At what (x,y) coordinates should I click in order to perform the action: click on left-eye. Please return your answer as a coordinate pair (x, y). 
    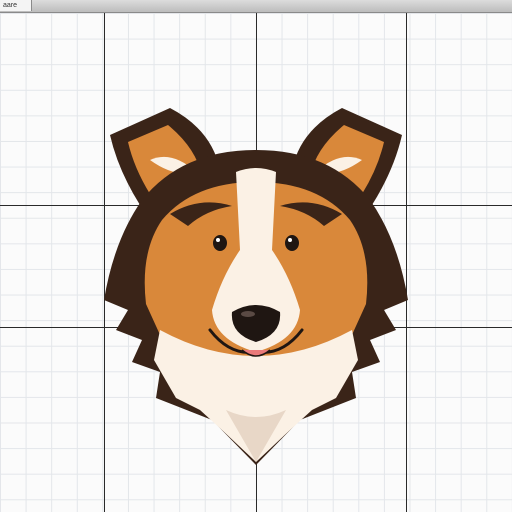
    Looking at the image, I should click on (220, 243).